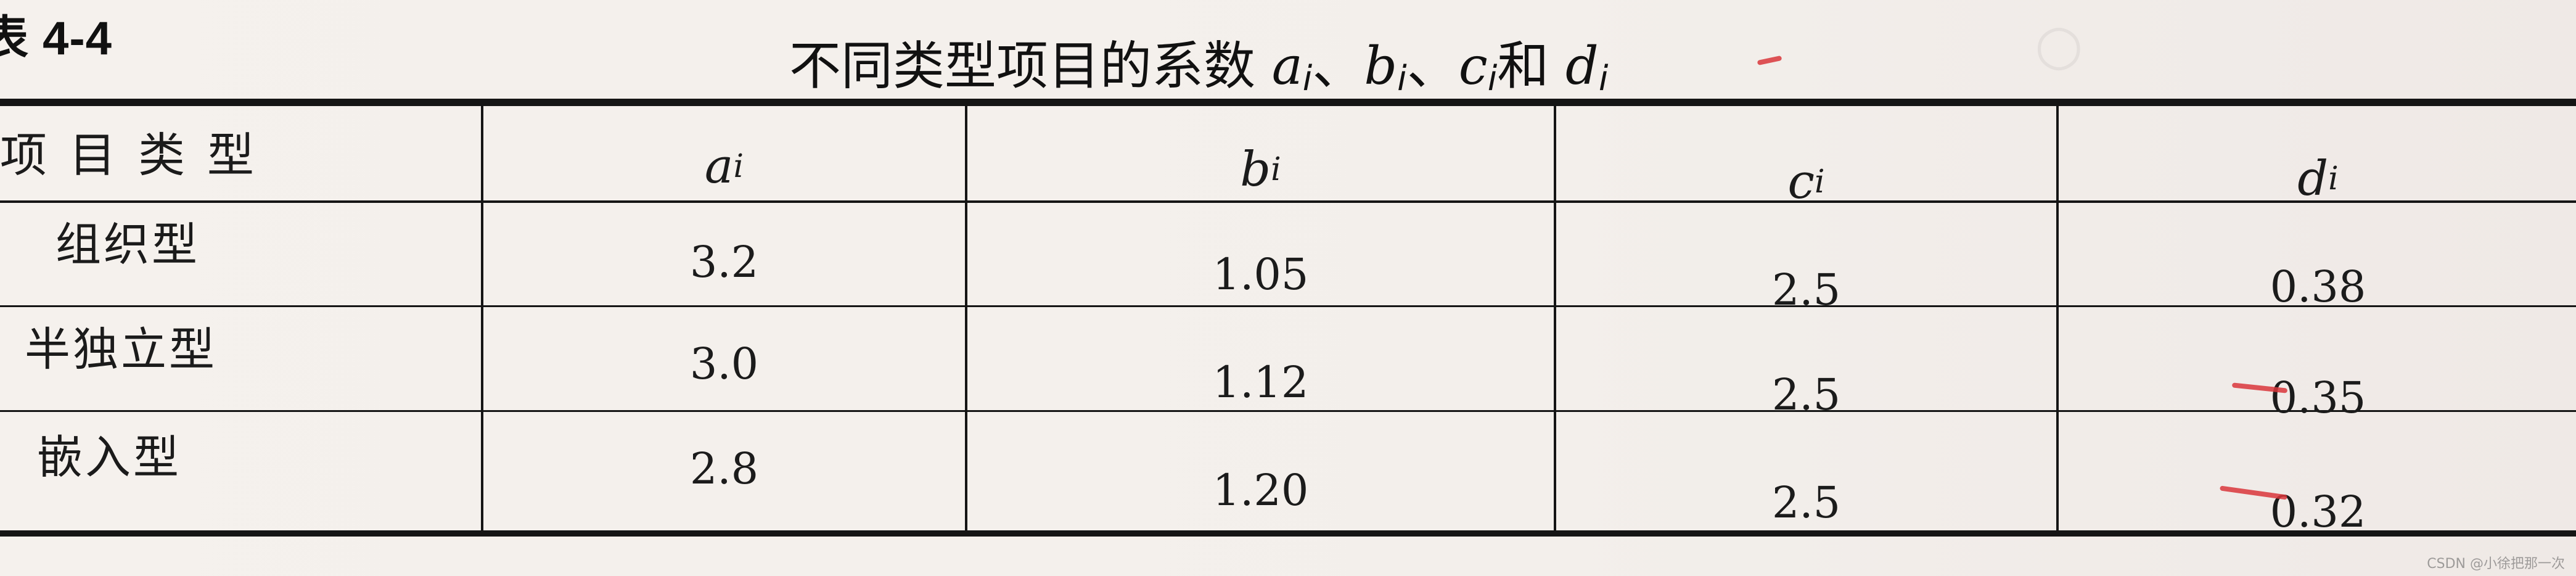 Image resolution: width=2576 pixels, height=576 pixels. Describe the element at coordinates (1820, 181) in the screenshot. I see `header-col-c-sub: i` at that location.